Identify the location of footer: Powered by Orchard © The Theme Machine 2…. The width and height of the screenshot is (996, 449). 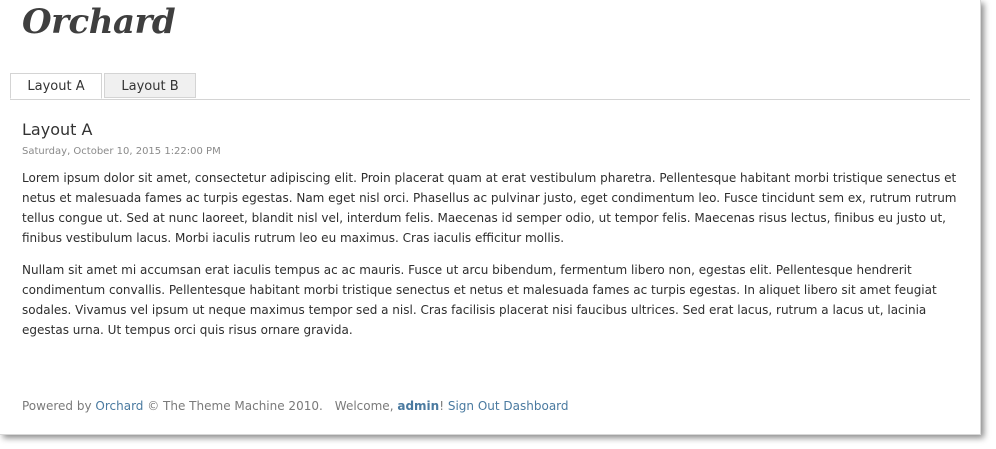
(295, 406).